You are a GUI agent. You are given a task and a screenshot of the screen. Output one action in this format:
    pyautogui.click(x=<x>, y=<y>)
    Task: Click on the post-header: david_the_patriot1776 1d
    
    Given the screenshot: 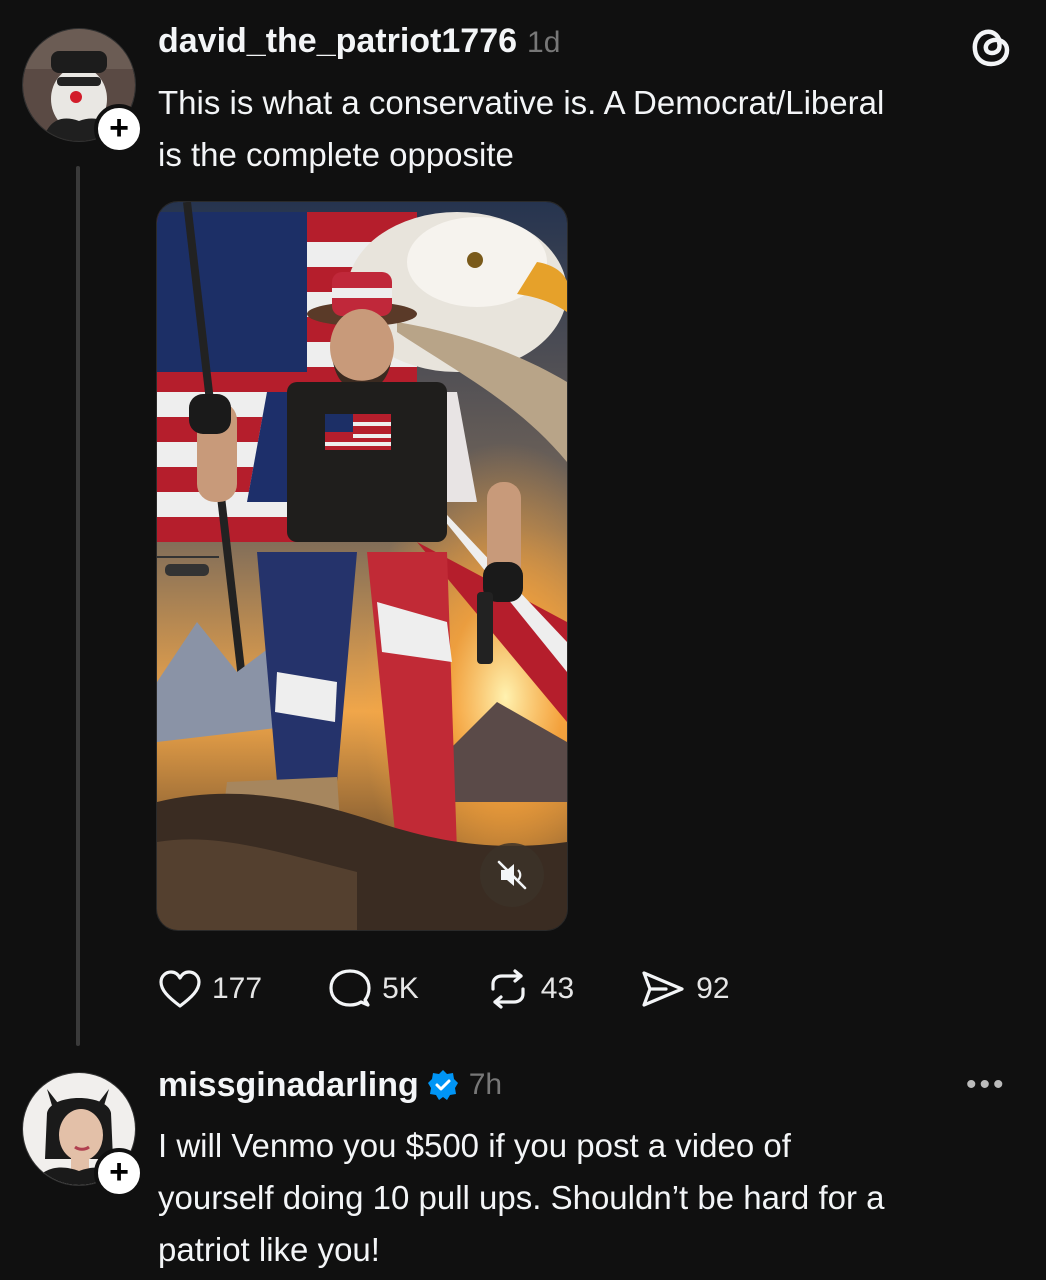 What is the action you would take?
    pyautogui.click(x=359, y=42)
    